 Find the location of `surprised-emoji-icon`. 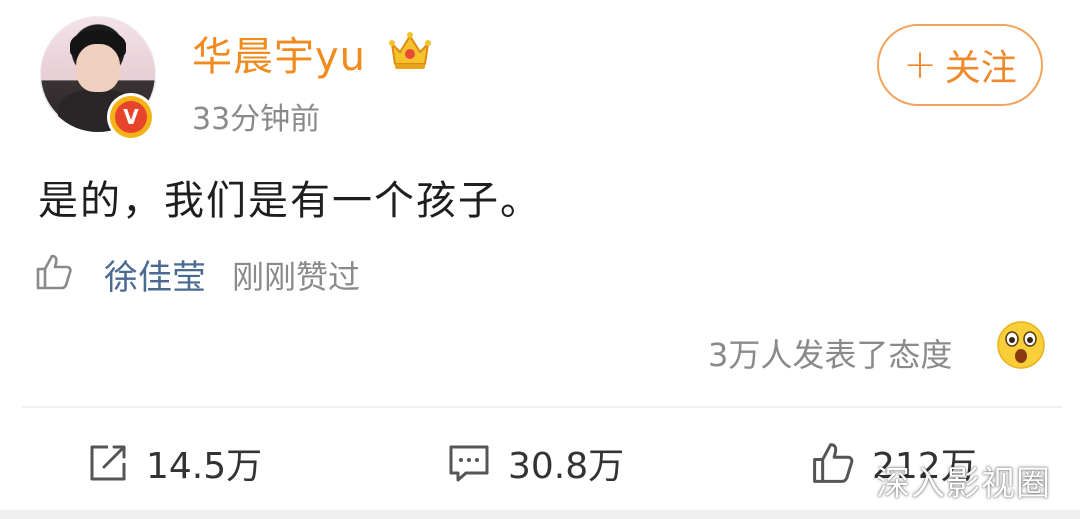

surprised-emoji-icon is located at coordinates (1021, 345).